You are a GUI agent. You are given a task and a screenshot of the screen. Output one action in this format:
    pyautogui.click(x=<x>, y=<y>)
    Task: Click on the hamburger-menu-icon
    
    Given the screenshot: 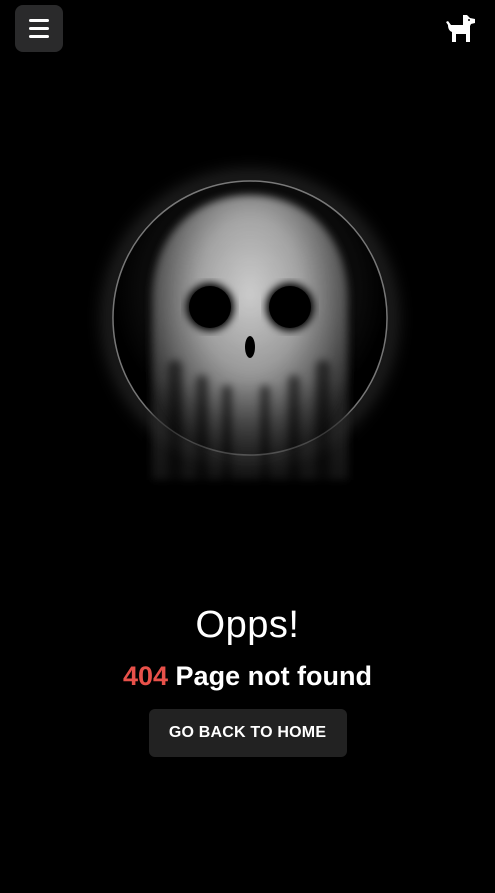 What is the action you would take?
    pyautogui.click(x=39, y=20)
    